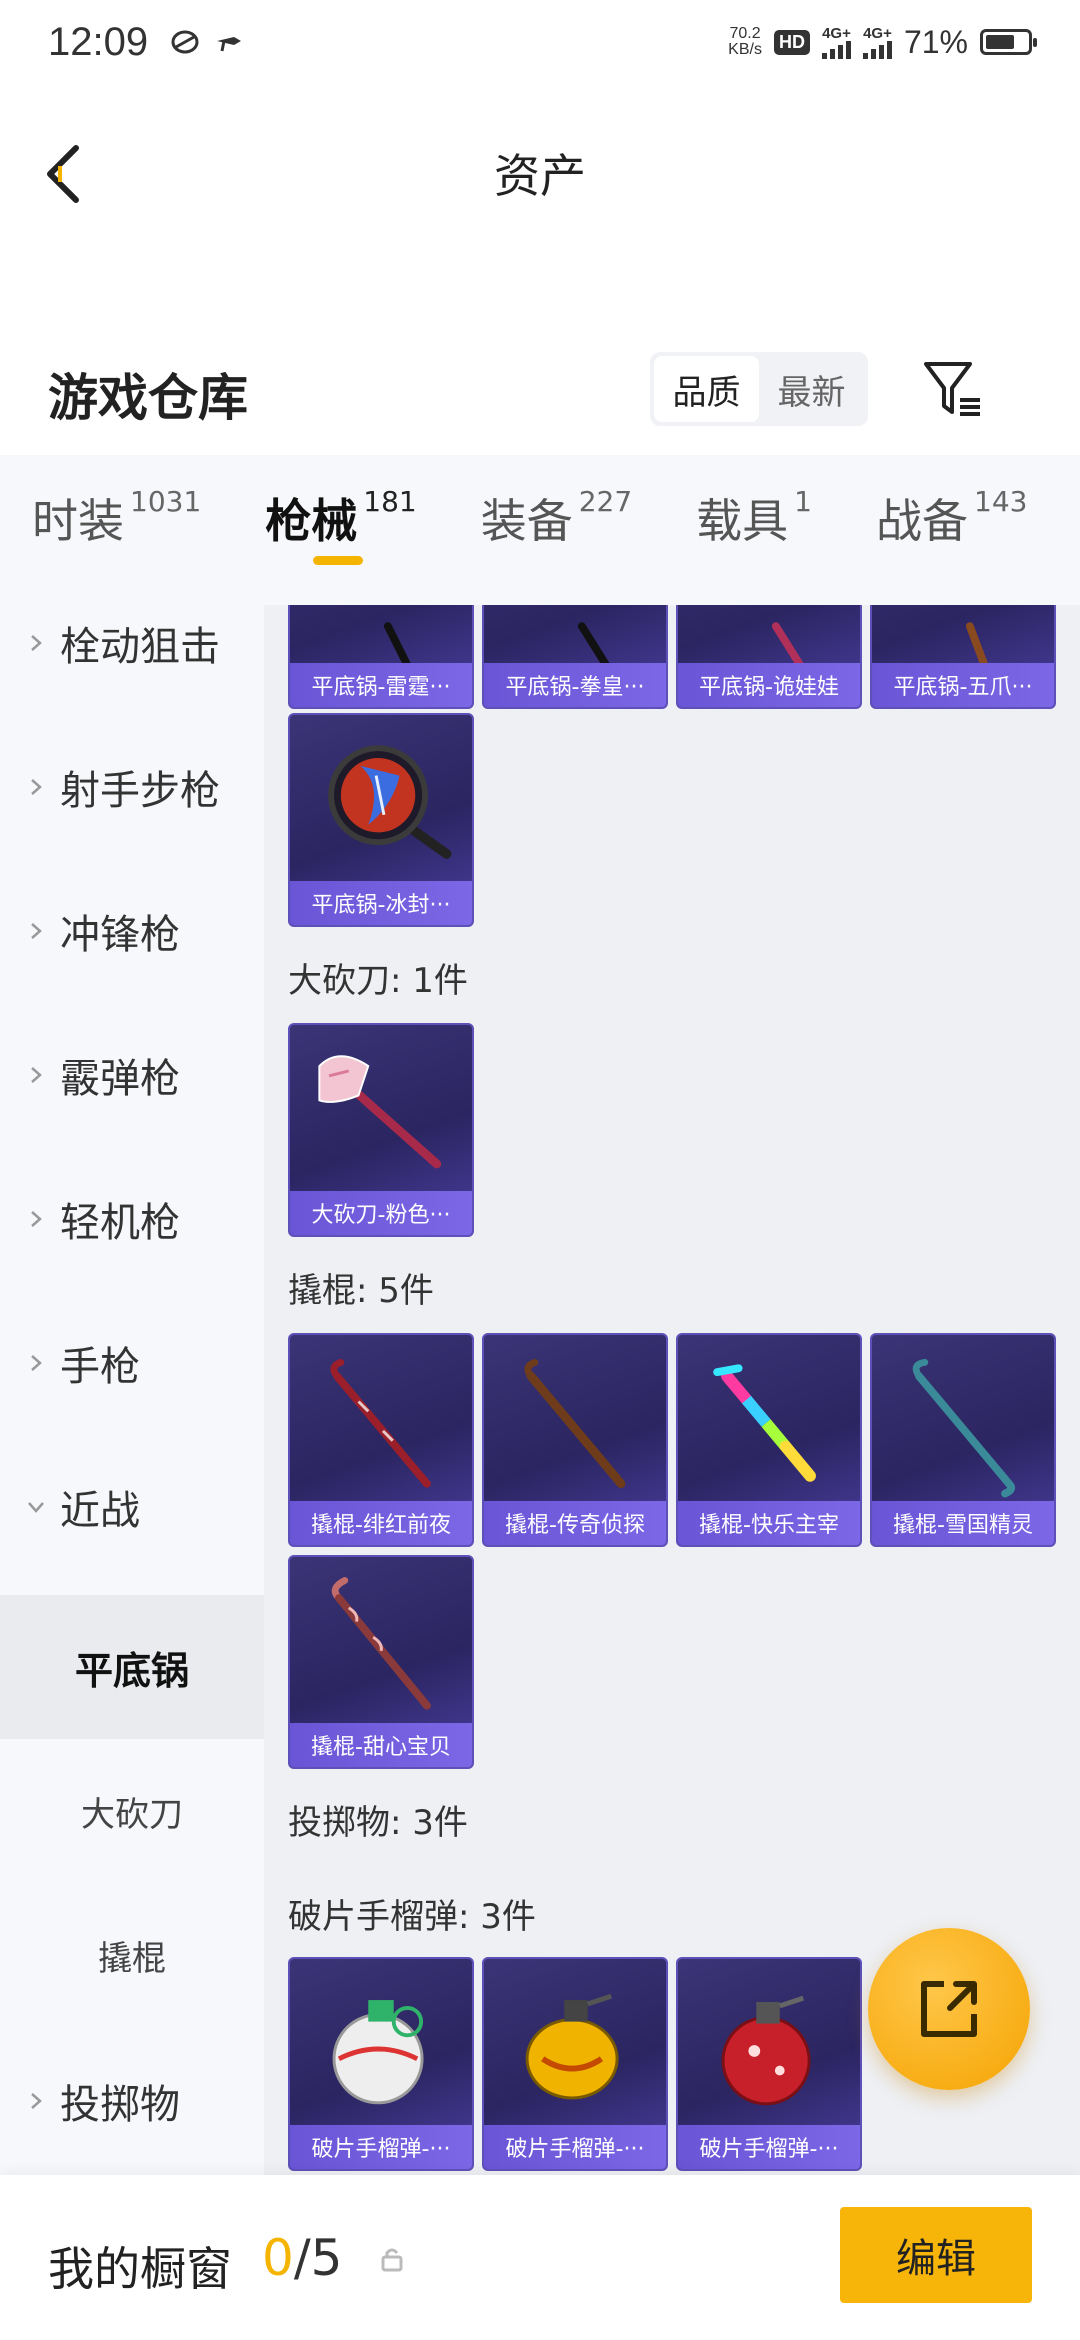  I want to click on sim2-label: 4G+, so click(877, 33).